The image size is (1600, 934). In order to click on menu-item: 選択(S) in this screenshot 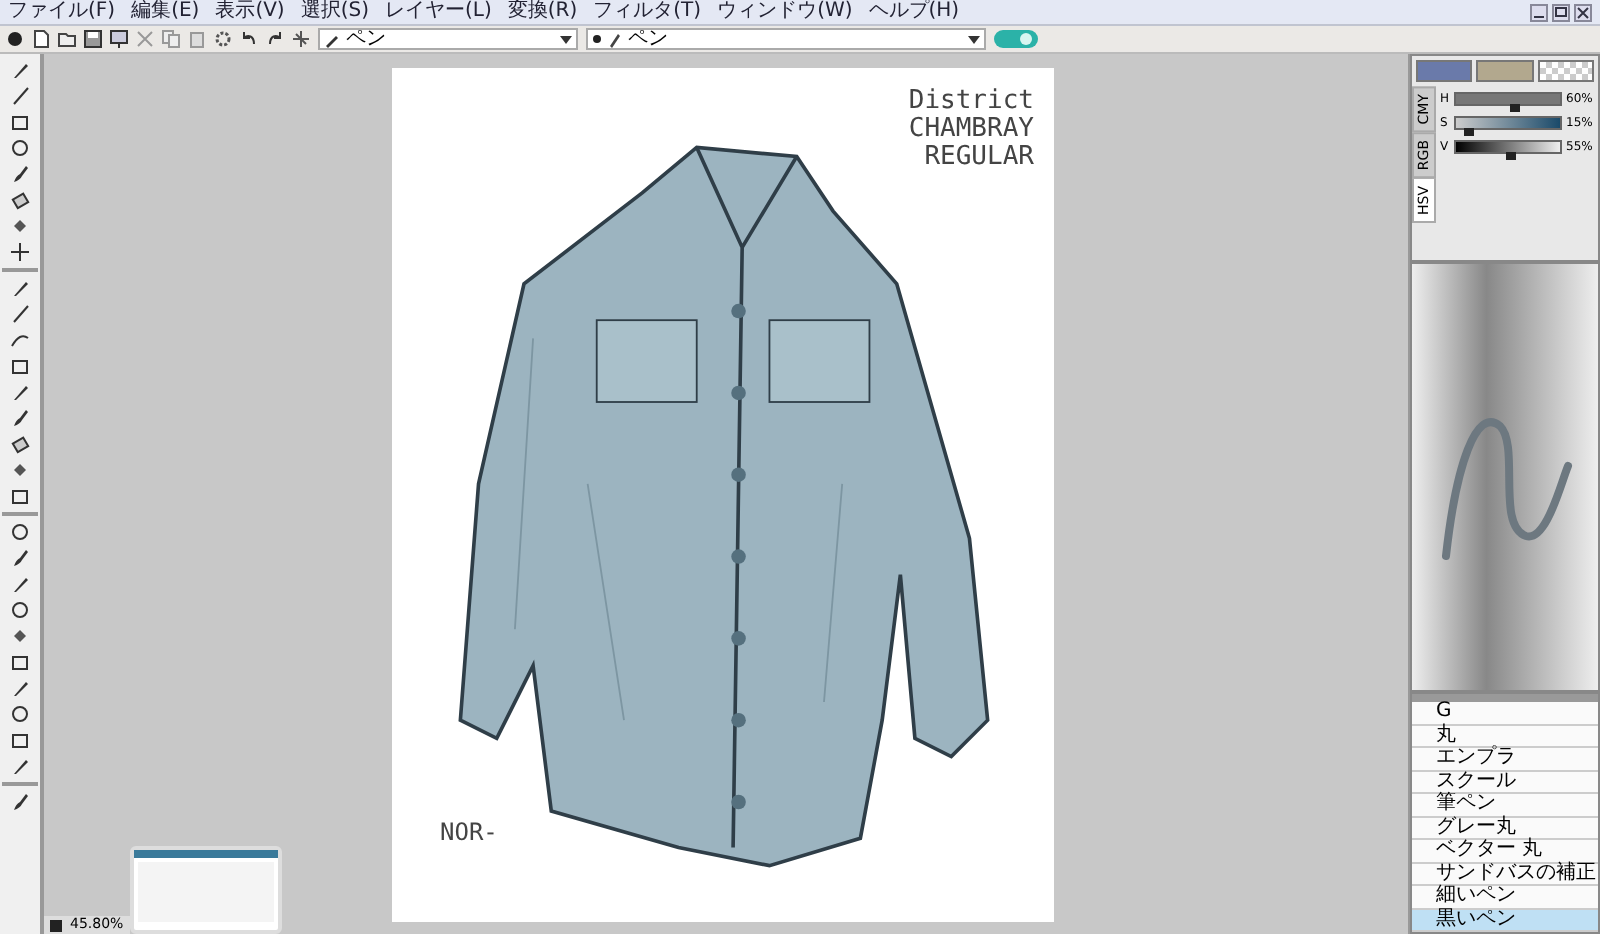, I will do `click(334, 12)`.